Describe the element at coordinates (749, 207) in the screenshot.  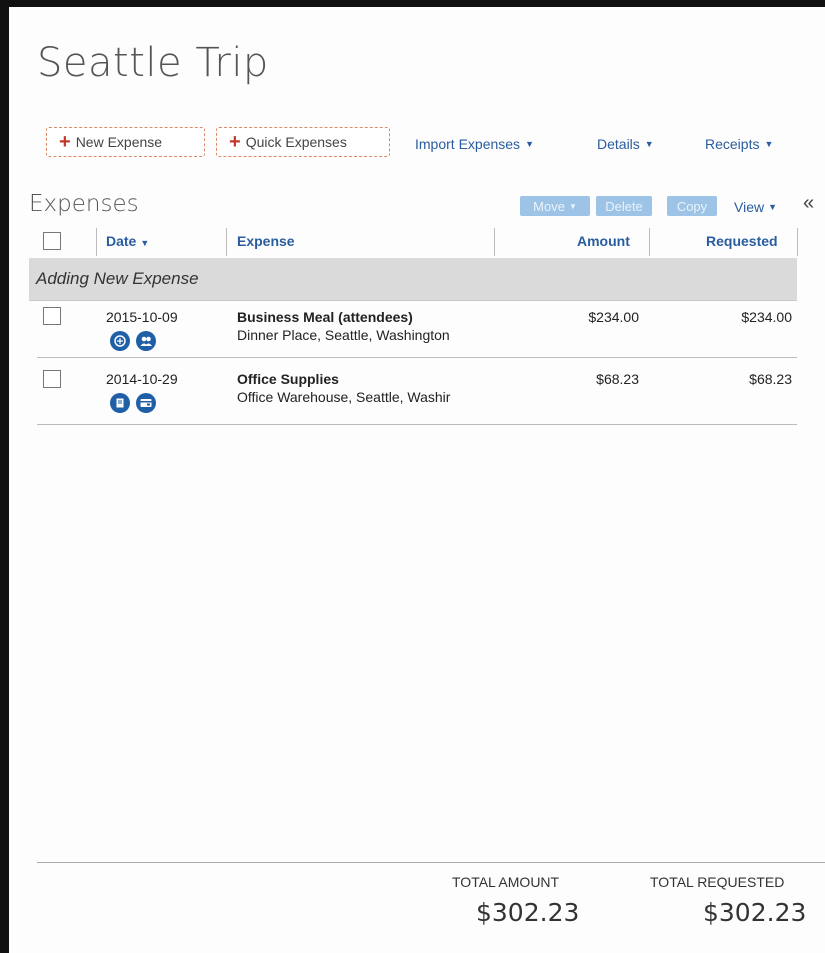
I see `view-label: View` at that location.